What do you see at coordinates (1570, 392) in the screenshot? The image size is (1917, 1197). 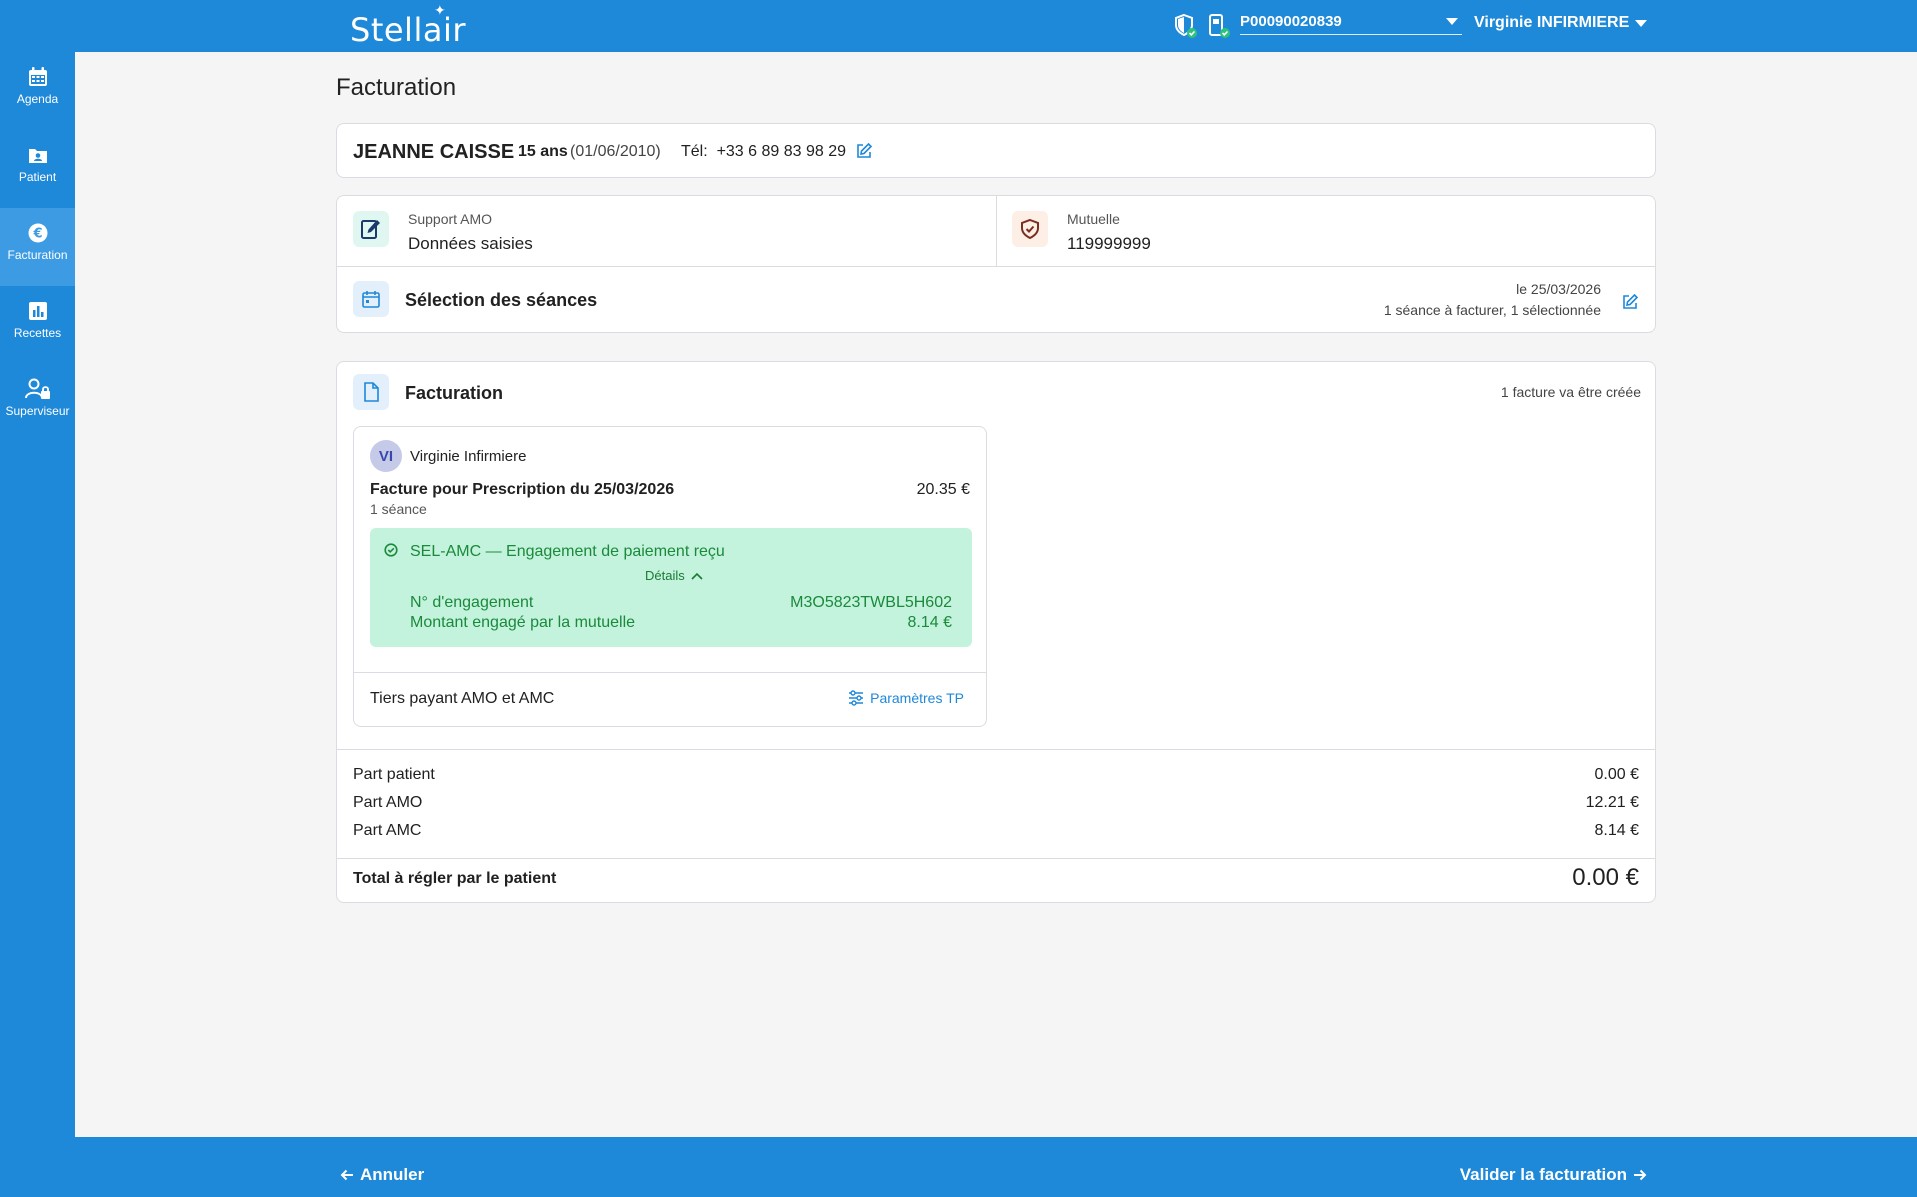 I see `billing-count: 1 facture va être créée` at bounding box center [1570, 392].